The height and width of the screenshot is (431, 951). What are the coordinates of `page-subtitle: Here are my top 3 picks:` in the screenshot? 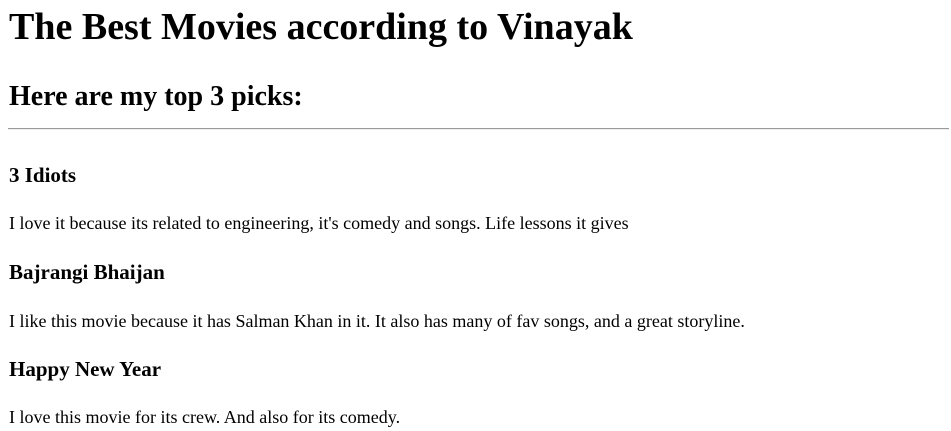 It's located at (156, 96).